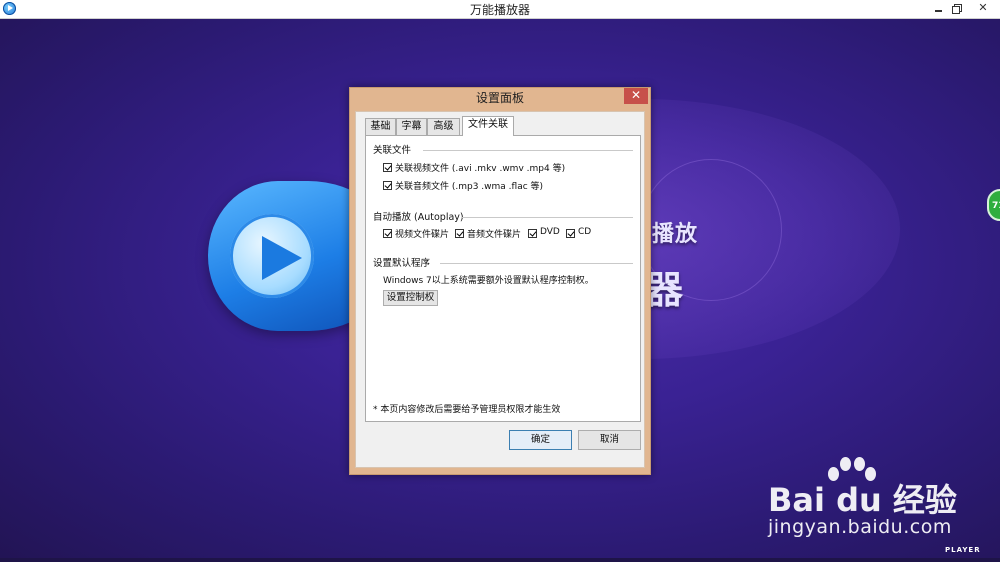 The height and width of the screenshot is (562, 1000). What do you see at coordinates (499, 98) in the screenshot?
I see `dialog-title: 设置面板` at bounding box center [499, 98].